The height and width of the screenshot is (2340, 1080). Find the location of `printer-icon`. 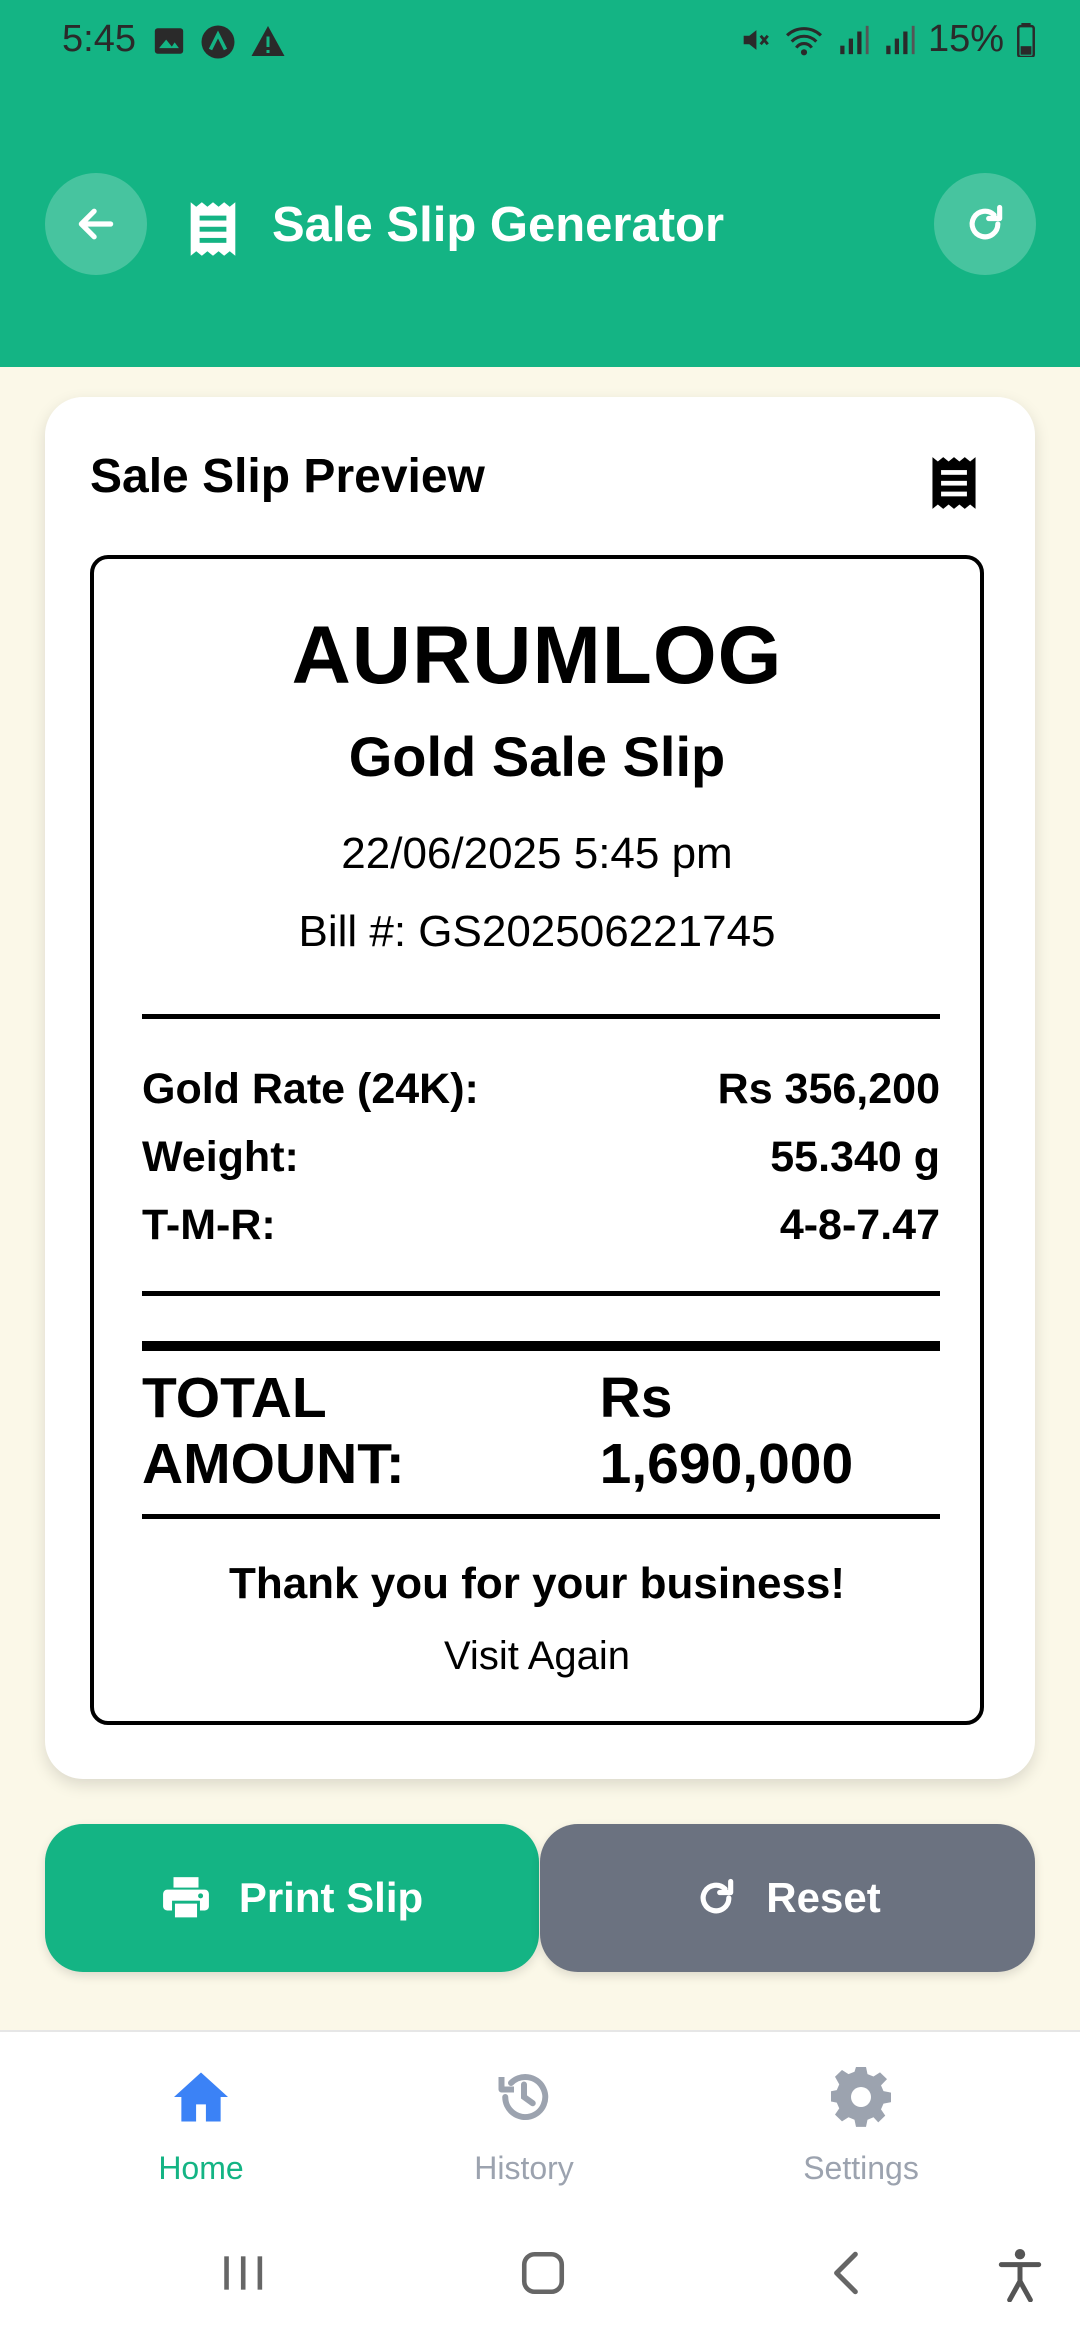

printer-icon is located at coordinates (185, 1899).